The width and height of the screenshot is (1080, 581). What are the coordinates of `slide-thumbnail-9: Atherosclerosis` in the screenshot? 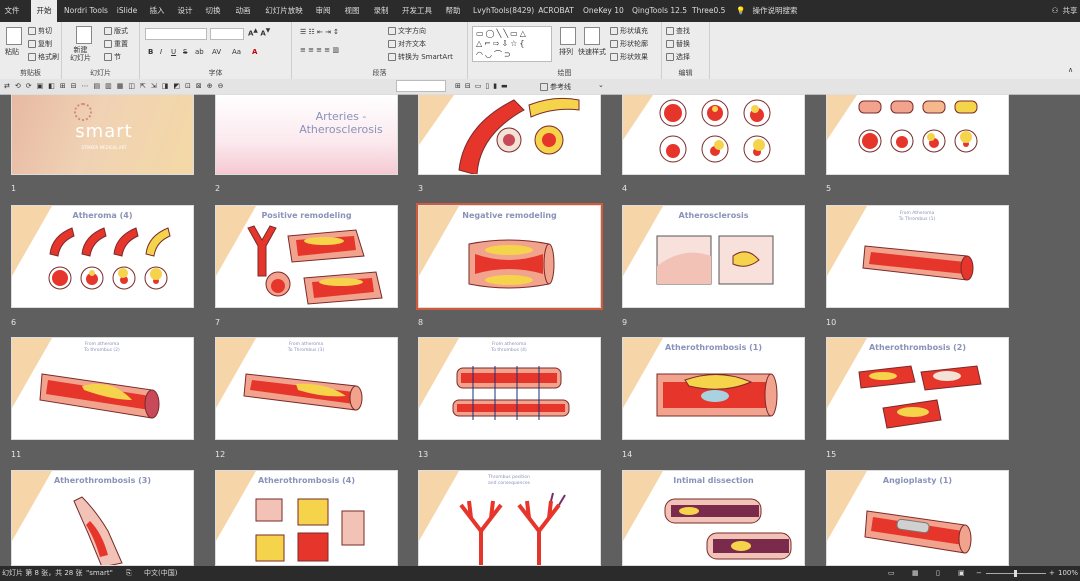 It's located at (713, 256).